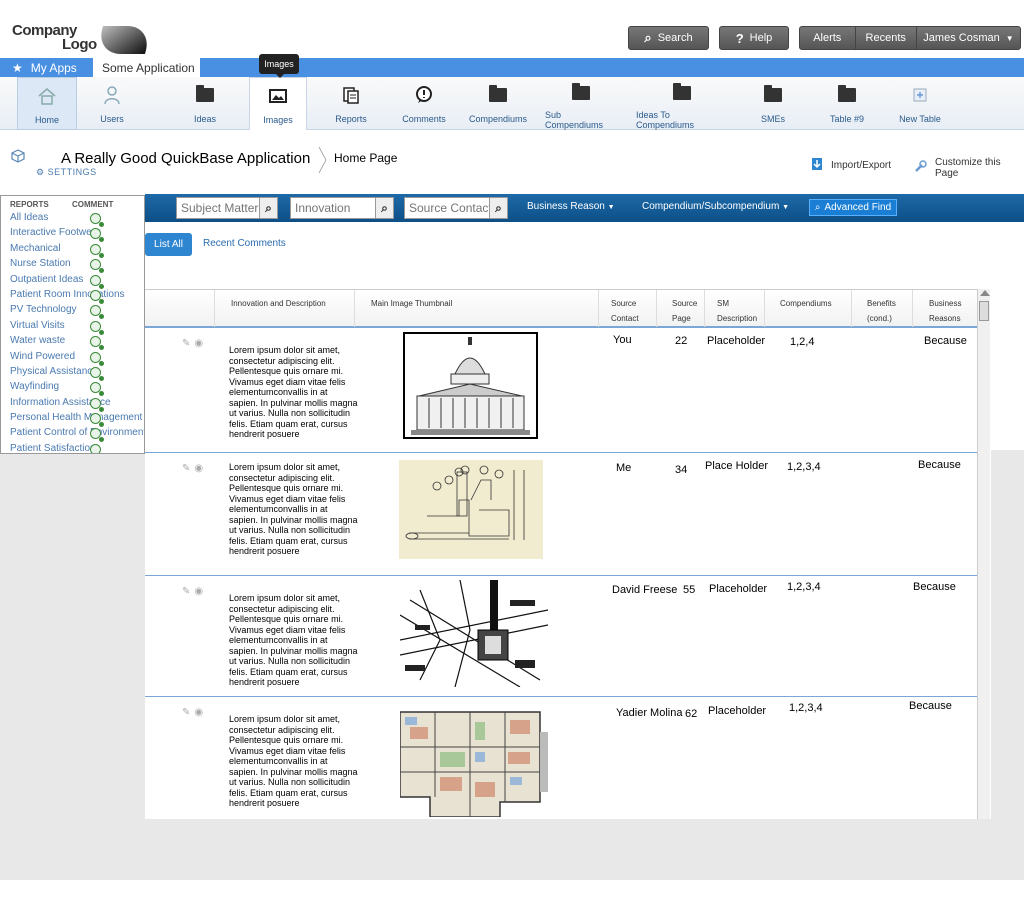 The height and width of the screenshot is (900, 1024). Describe the element at coordinates (920, 103) in the screenshot. I see `toolbar-new-table: New Table` at that location.